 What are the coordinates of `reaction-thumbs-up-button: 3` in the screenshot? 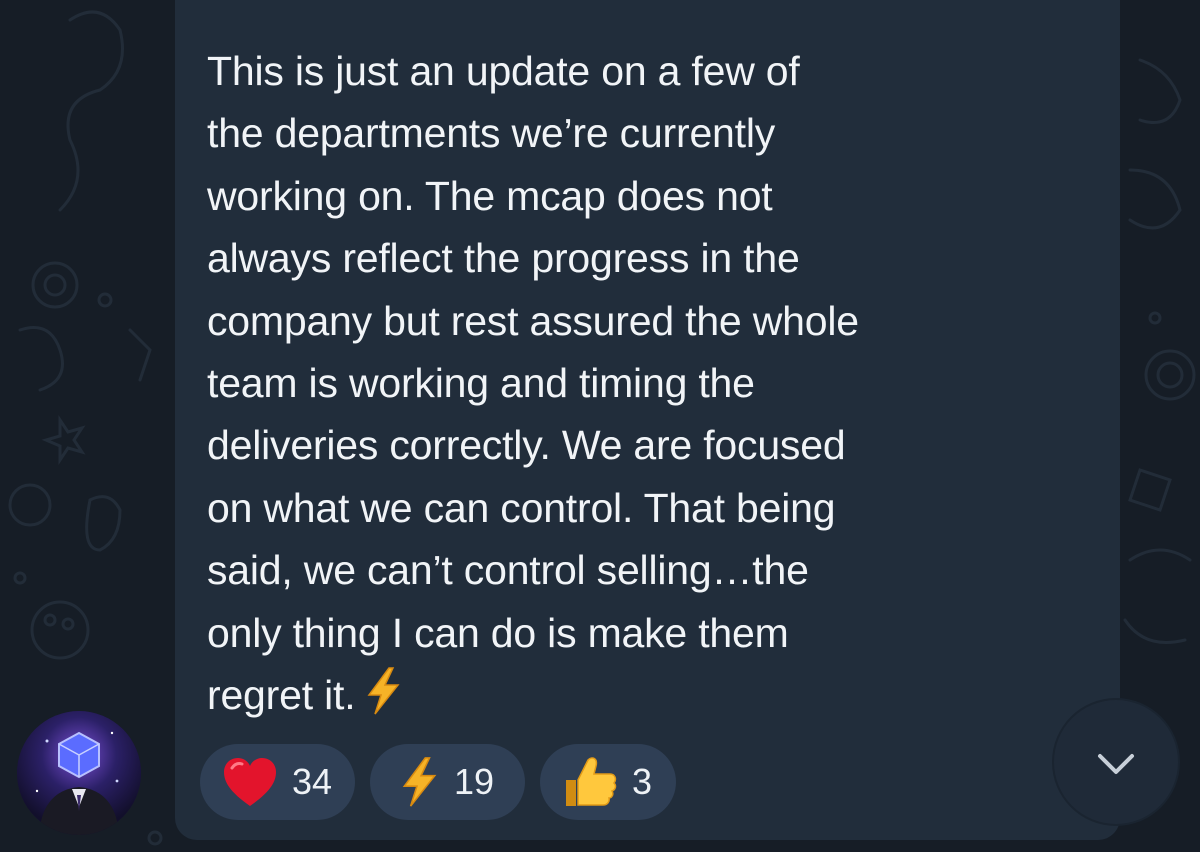 It's located at (608, 782).